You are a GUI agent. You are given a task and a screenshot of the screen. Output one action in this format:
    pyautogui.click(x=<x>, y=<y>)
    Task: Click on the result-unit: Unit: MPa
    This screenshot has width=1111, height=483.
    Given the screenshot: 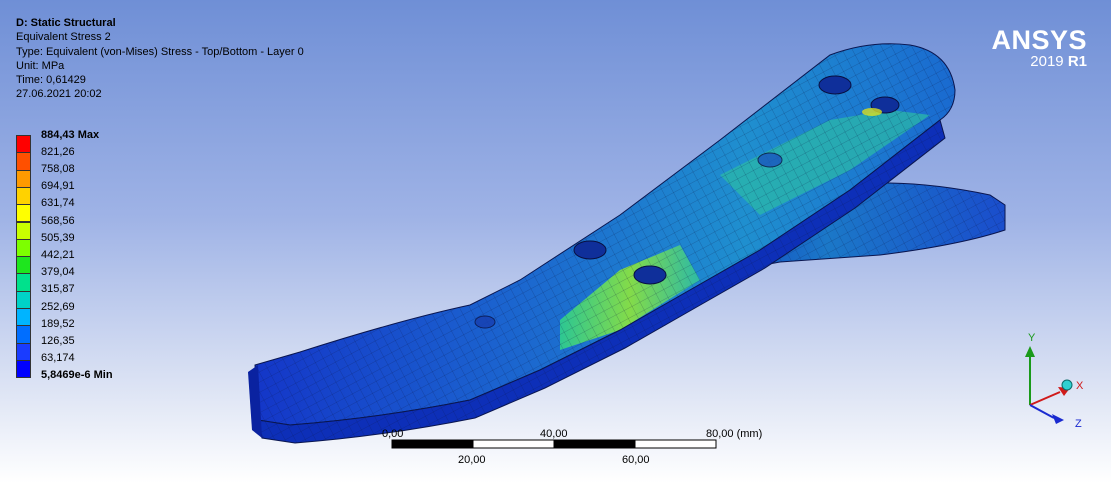 What is the action you would take?
    pyautogui.click(x=40, y=65)
    